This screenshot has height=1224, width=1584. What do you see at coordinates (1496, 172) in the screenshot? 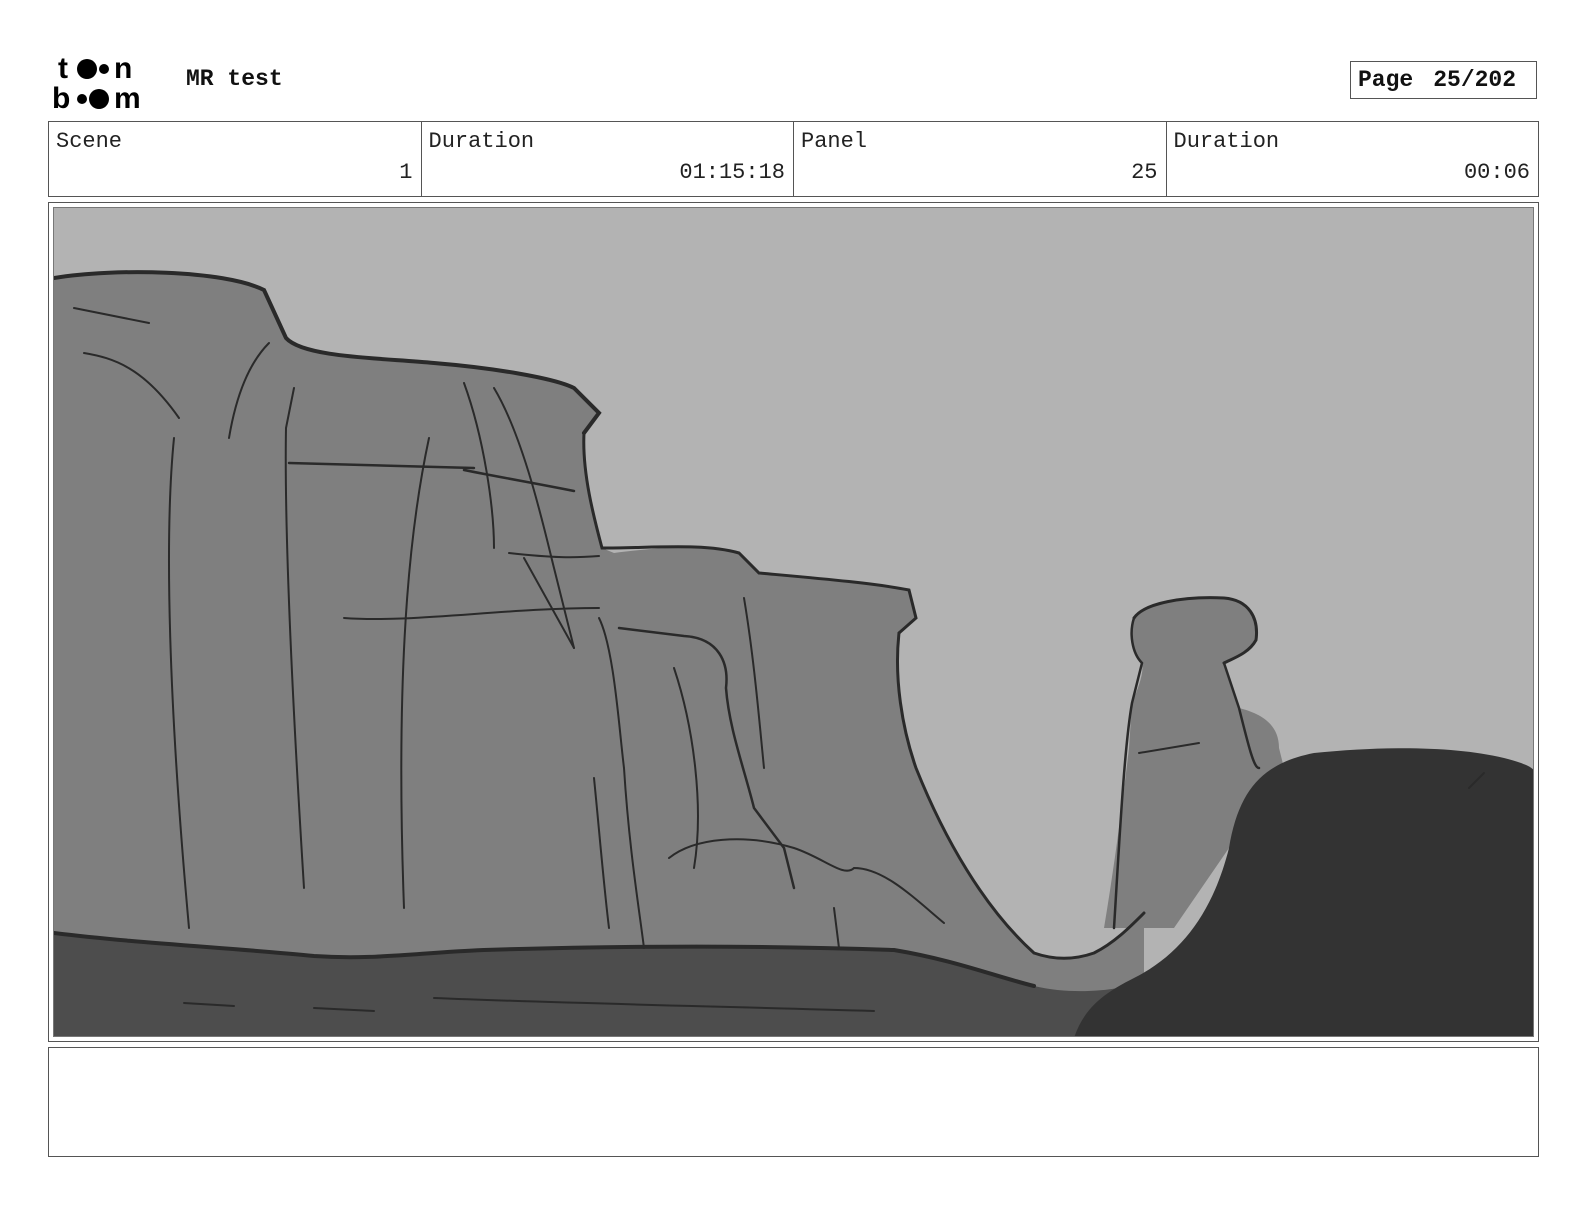
I see `panel-duration-value: 00:06` at bounding box center [1496, 172].